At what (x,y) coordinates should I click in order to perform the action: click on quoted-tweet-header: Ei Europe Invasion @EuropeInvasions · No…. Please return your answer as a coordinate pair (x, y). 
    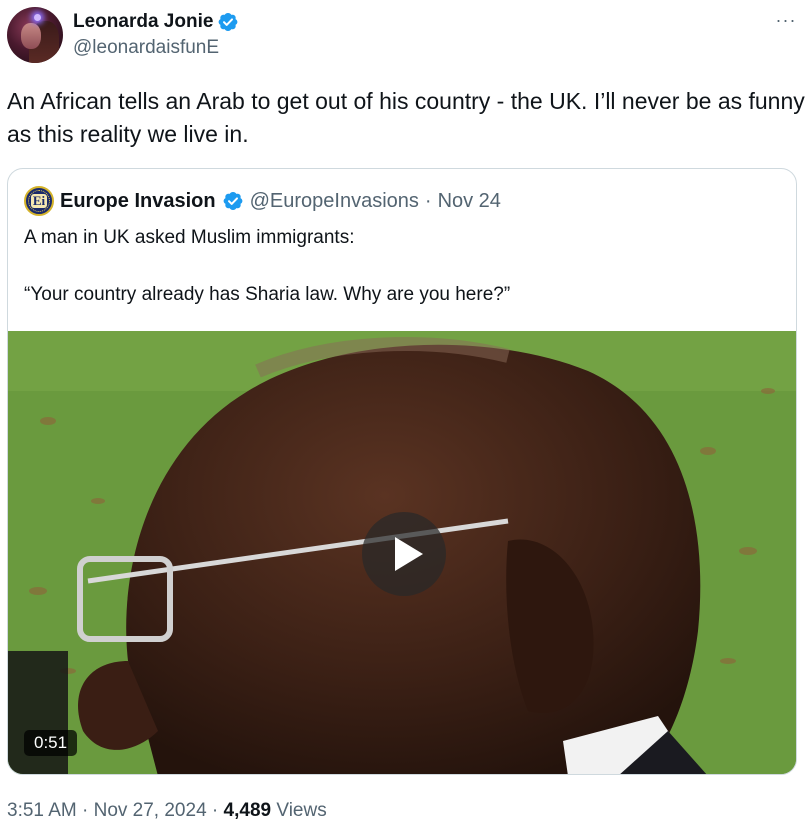
    Looking at the image, I should click on (262, 201).